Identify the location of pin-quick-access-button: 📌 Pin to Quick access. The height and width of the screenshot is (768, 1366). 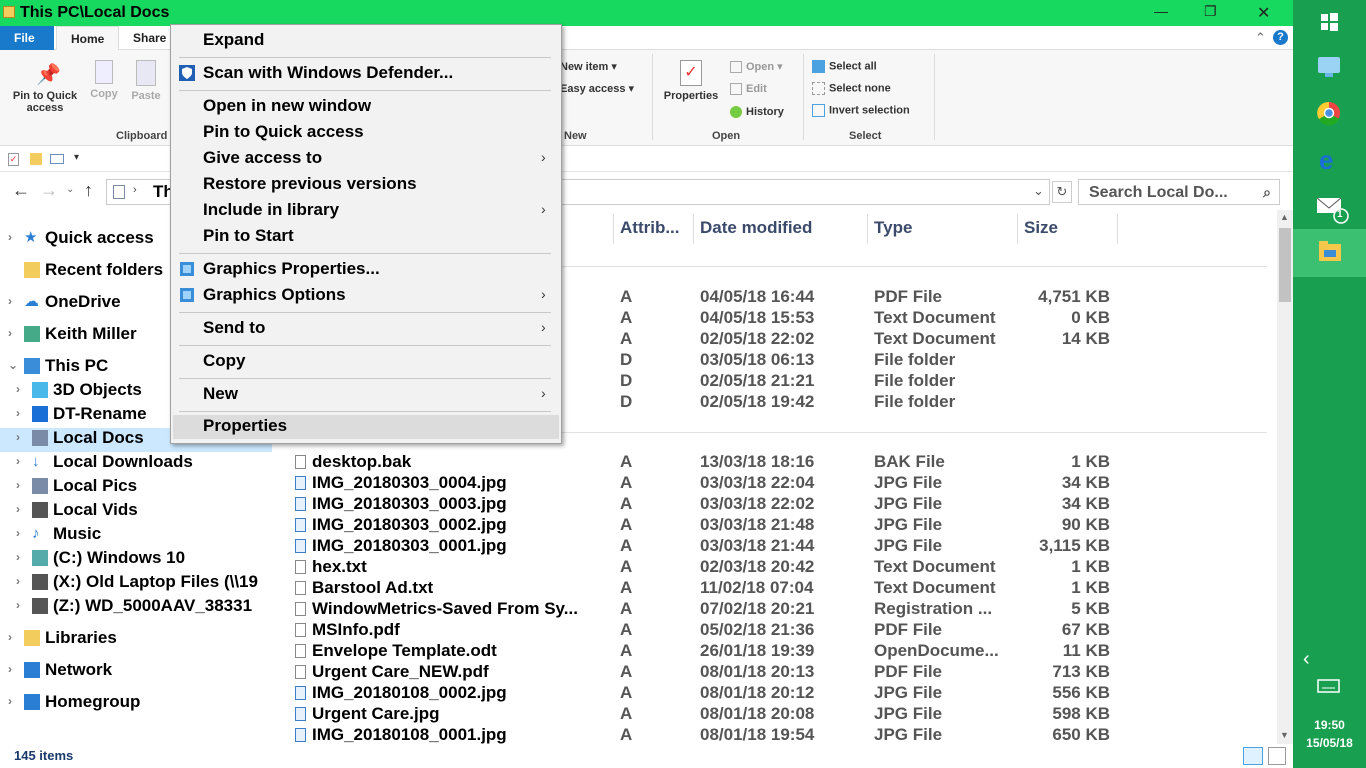
(45, 88).